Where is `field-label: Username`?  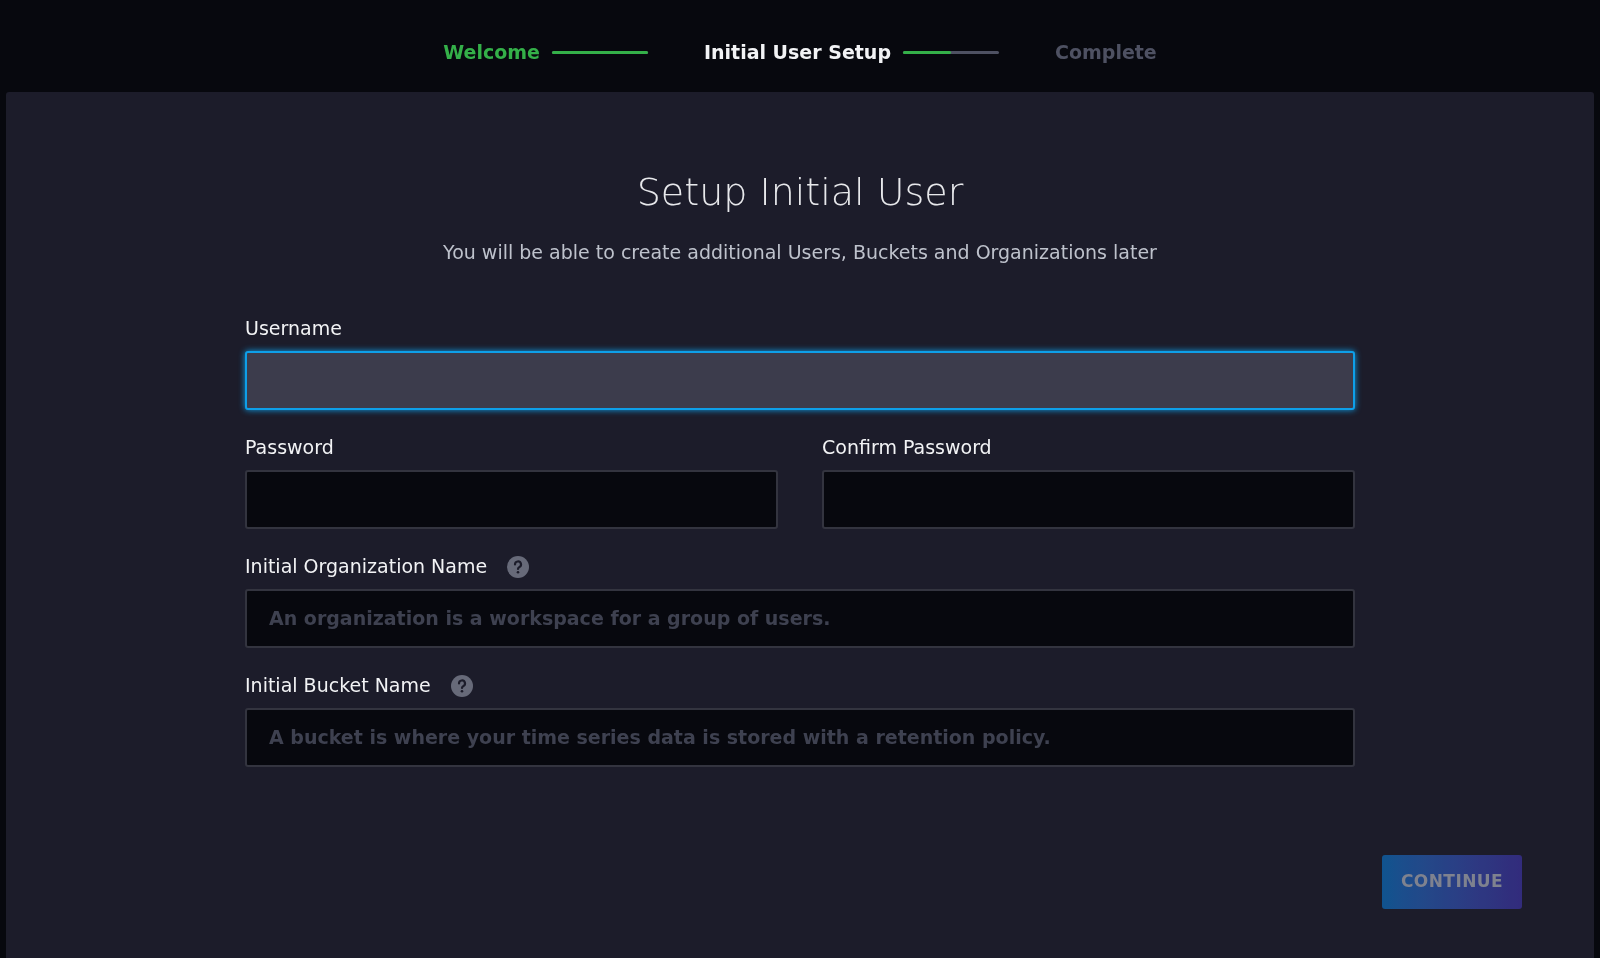 field-label: Username is located at coordinates (293, 329).